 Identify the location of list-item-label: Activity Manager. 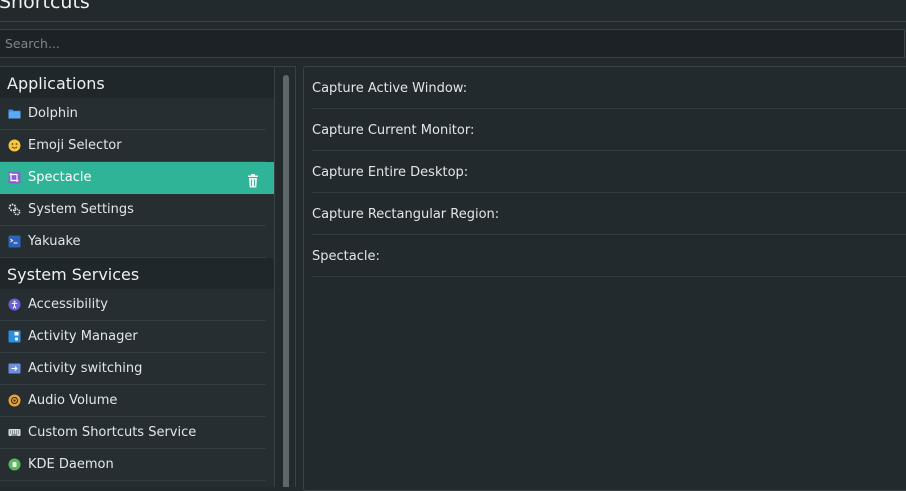
(83, 336).